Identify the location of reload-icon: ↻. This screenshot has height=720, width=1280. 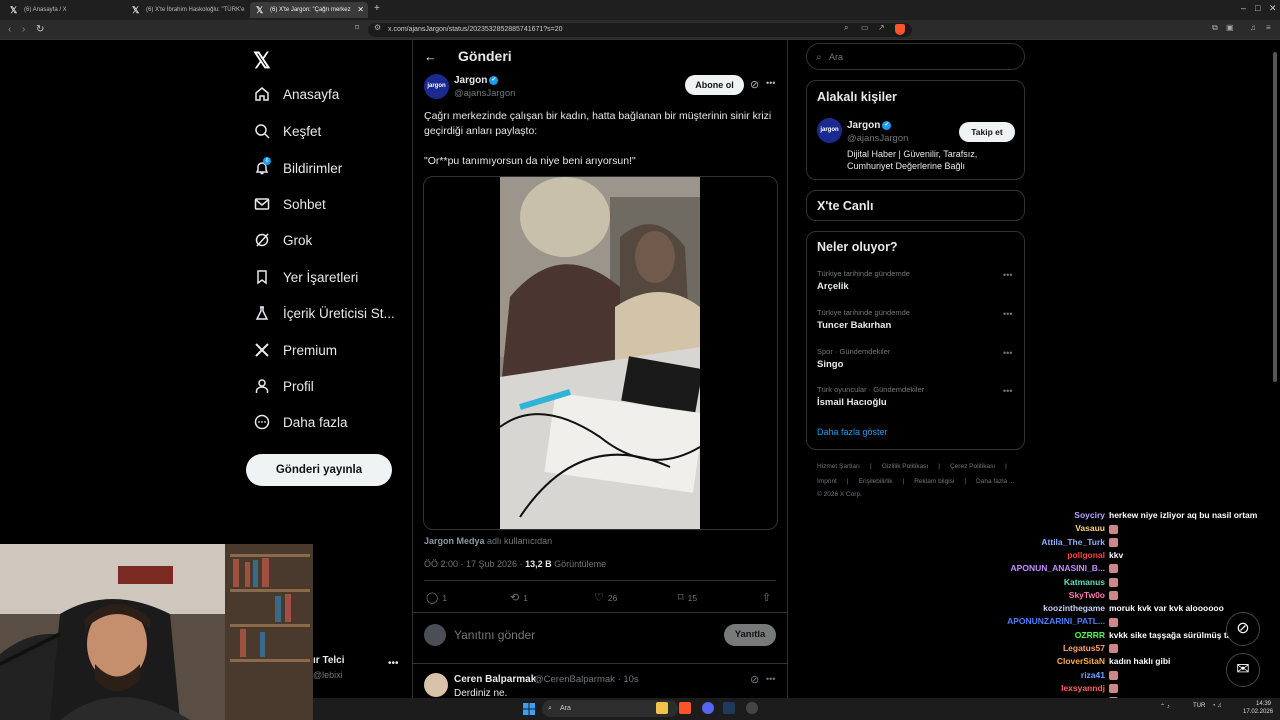
(40, 29).